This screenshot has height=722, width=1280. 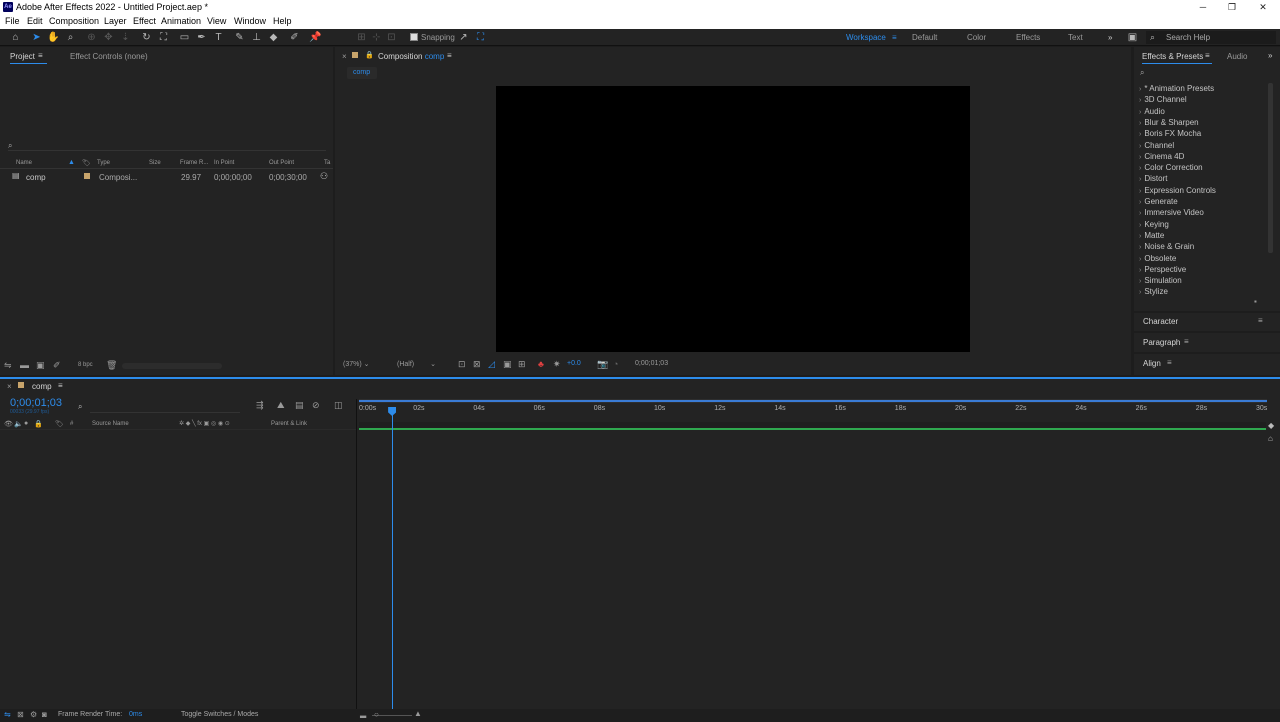 I want to click on switches-column-icons: ✲ ◆ ╲ fx ▣ ◎ ◉ ⊙, so click(x=204, y=423).